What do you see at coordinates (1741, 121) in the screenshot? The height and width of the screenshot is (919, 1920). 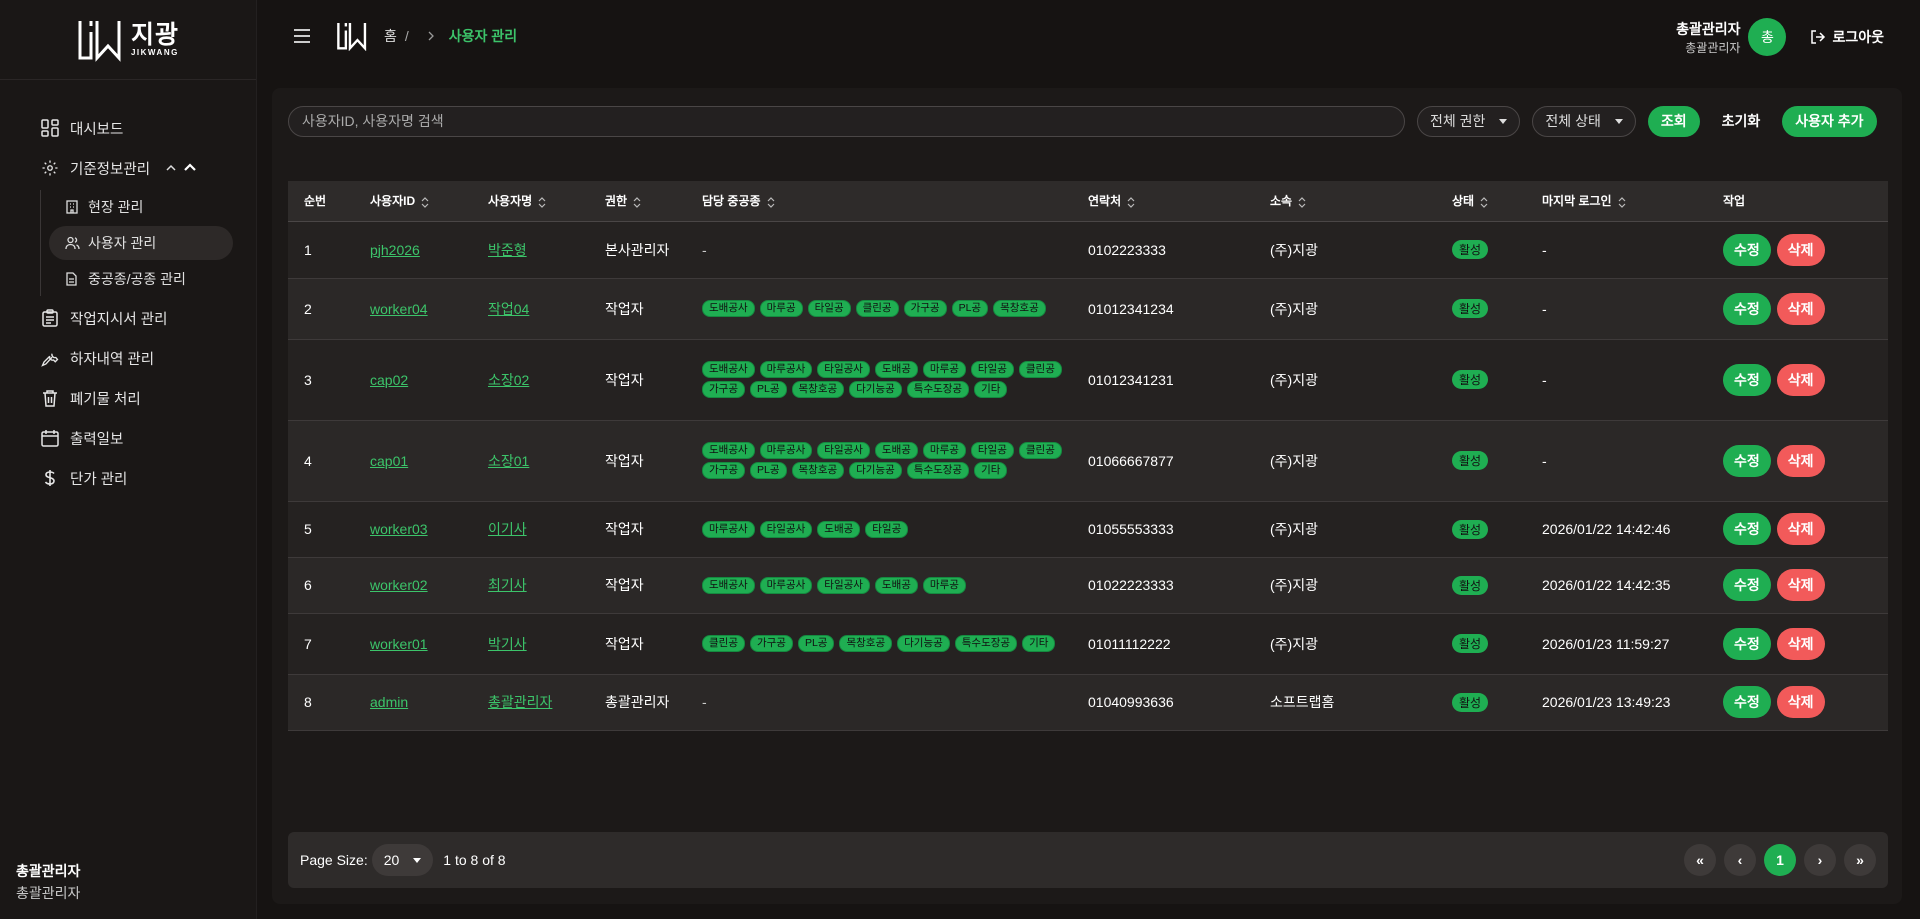 I see `reset-button: 초기화` at bounding box center [1741, 121].